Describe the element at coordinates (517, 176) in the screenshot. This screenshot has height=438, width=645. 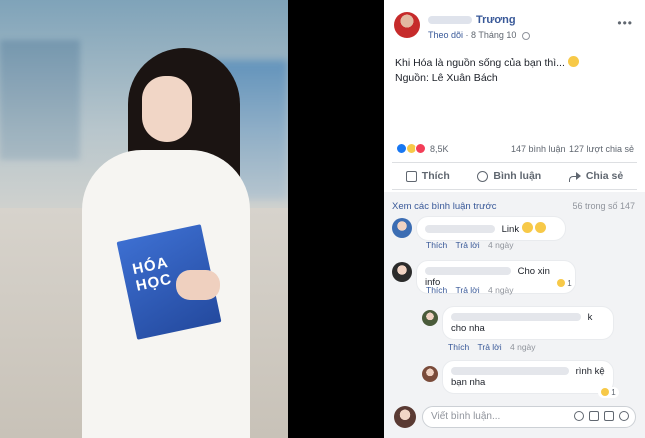
I see `comment-label: Bình luận` at that location.